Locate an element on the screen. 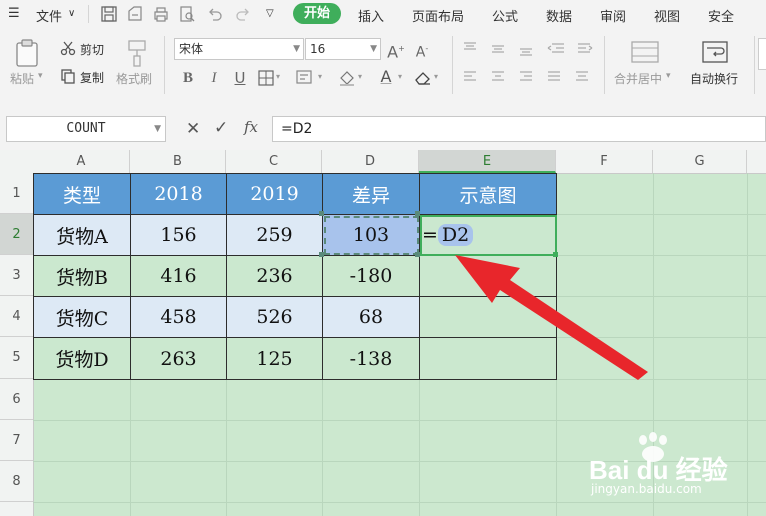  font-size-select: 16 ▼ is located at coordinates (343, 49).